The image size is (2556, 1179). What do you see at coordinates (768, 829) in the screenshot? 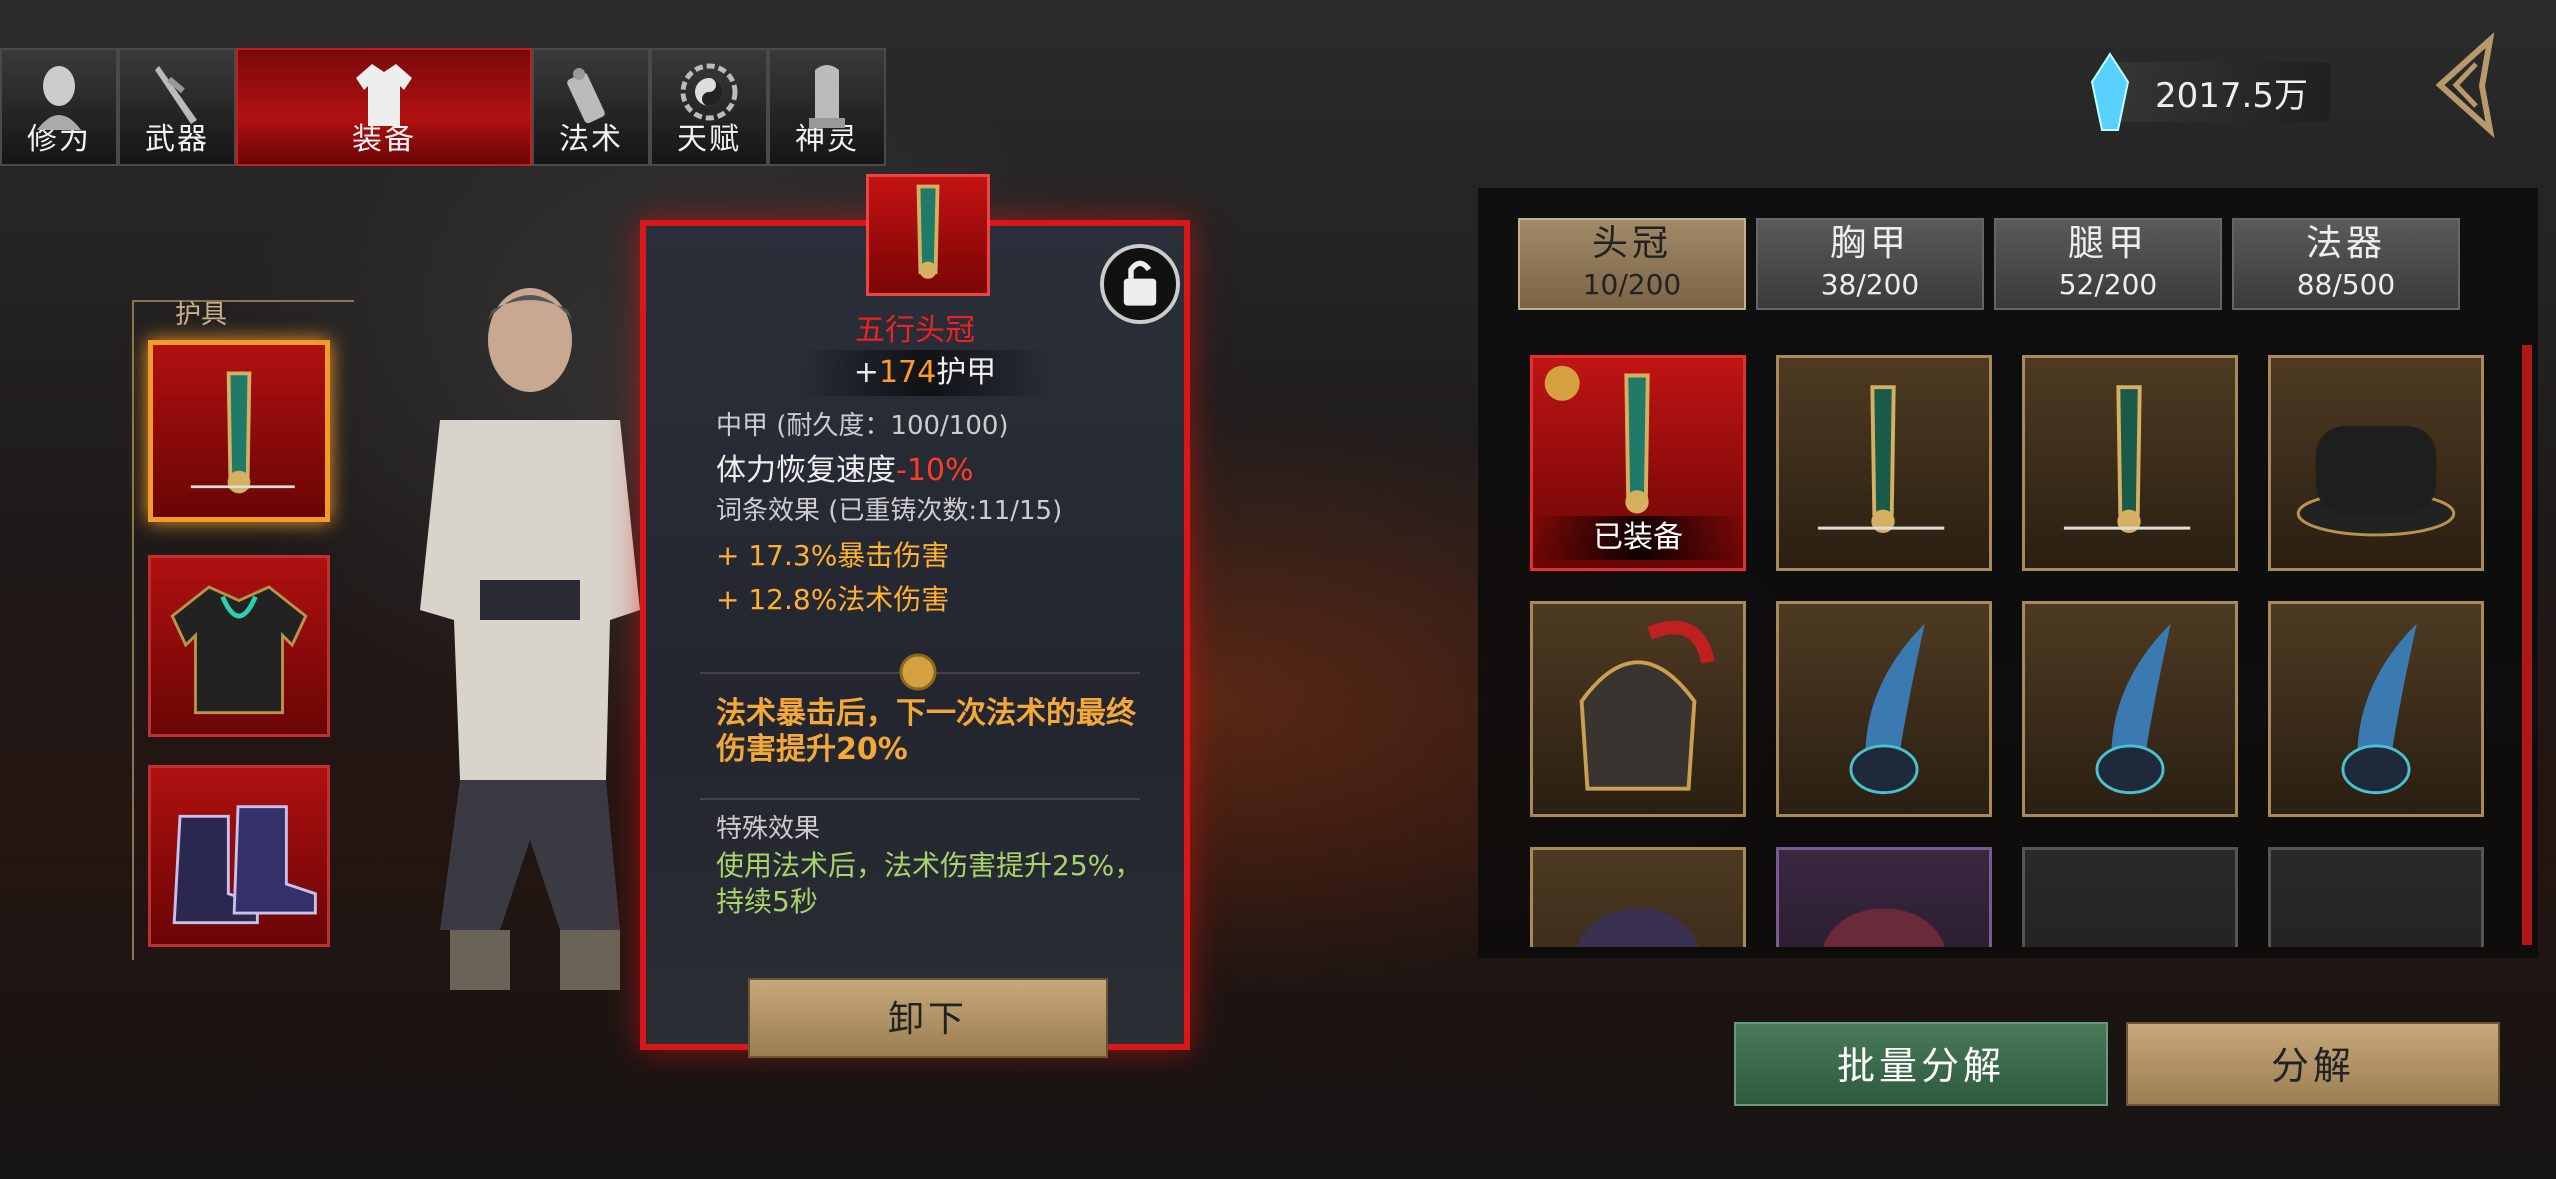
I see `special-effect-title: 特殊效果` at bounding box center [768, 829].